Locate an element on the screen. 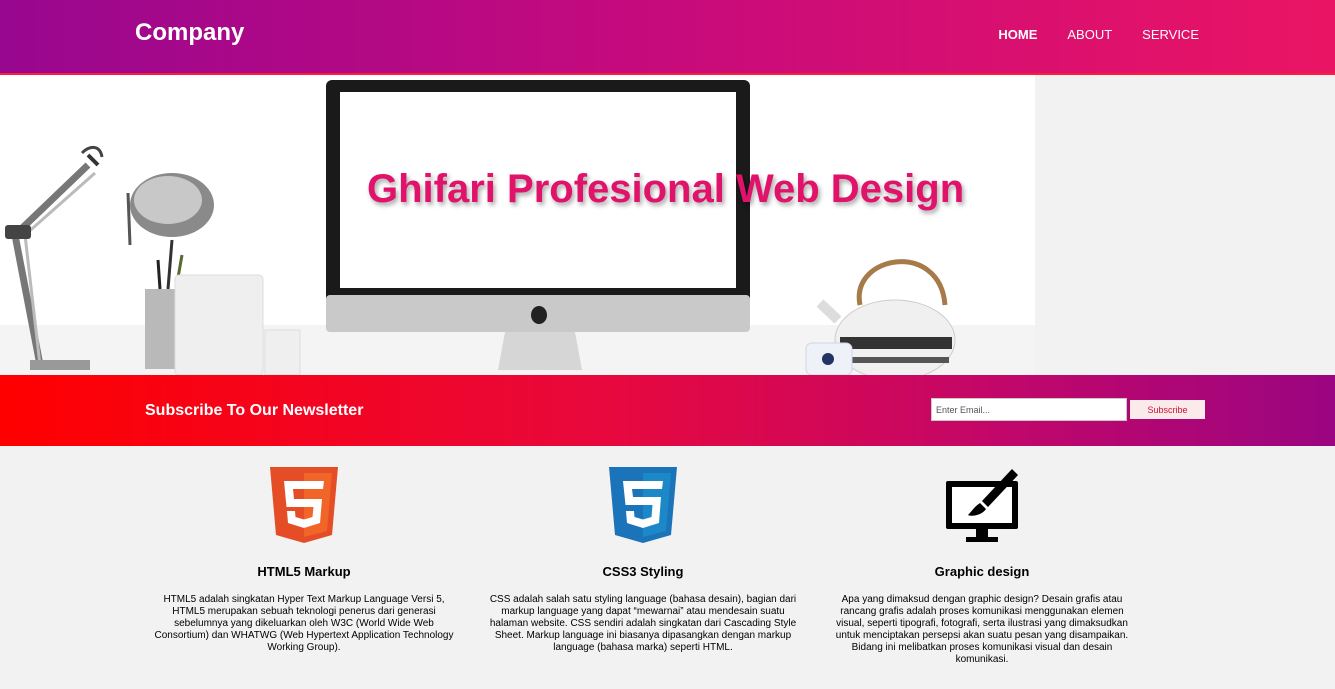 This screenshot has height=689, width=1335. graphic-design-icon is located at coordinates (982, 505).